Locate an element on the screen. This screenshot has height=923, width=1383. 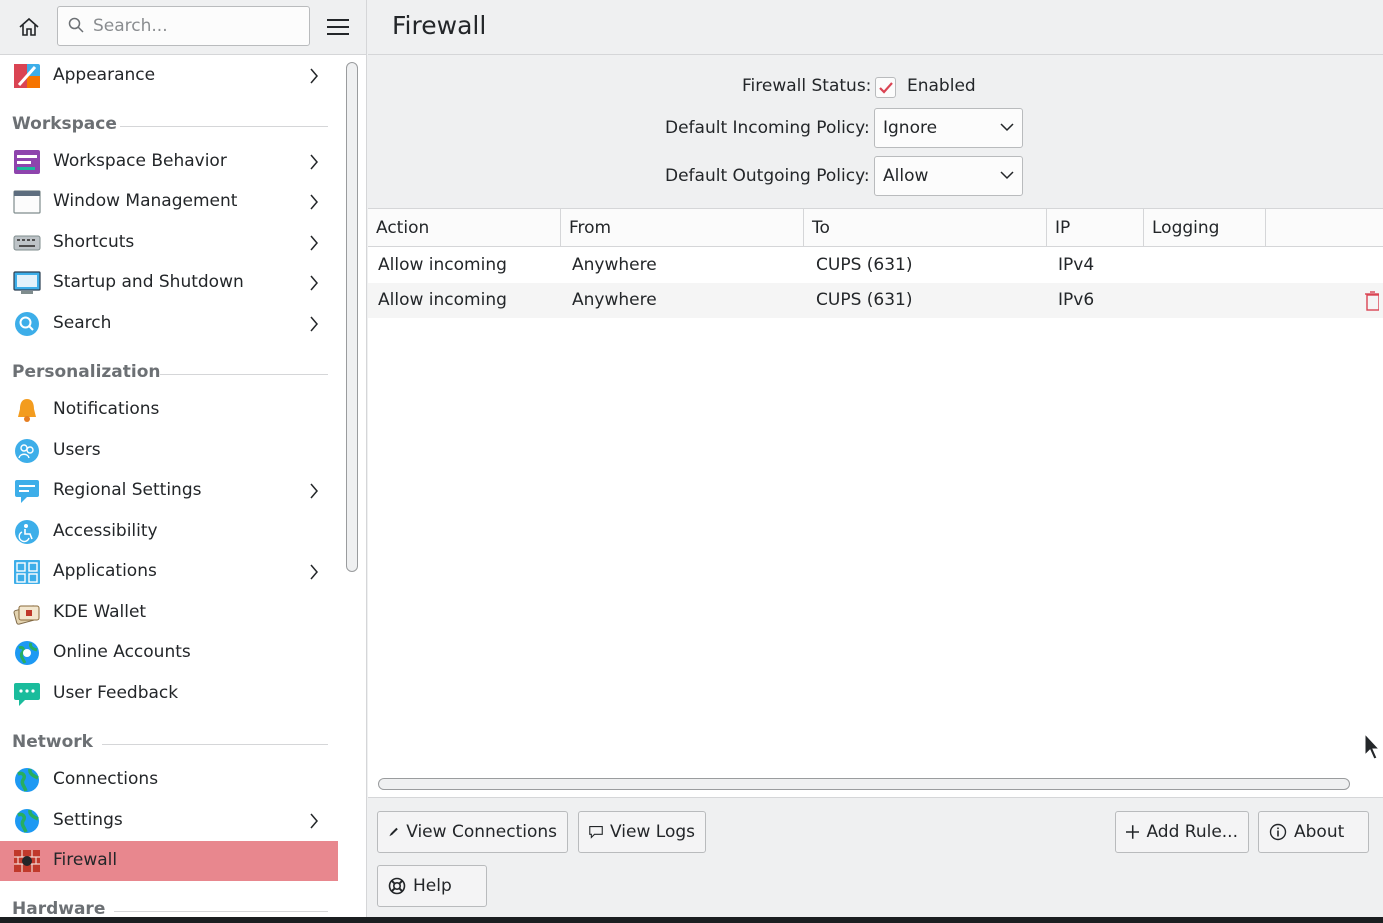
sidebar-item-label: Online Accounts is located at coordinates (122, 652).